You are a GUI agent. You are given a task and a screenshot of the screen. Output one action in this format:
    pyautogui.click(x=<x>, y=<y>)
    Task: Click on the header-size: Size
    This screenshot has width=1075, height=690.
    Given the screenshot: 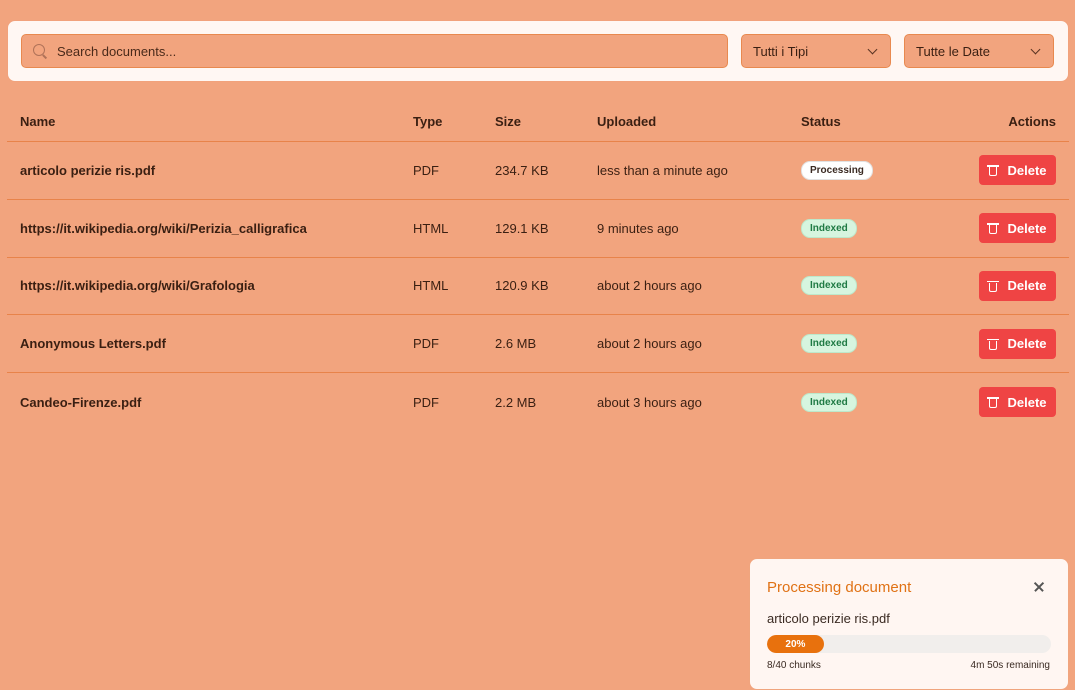 What is the action you would take?
    pyautogui.click(x=508, y=121)
    